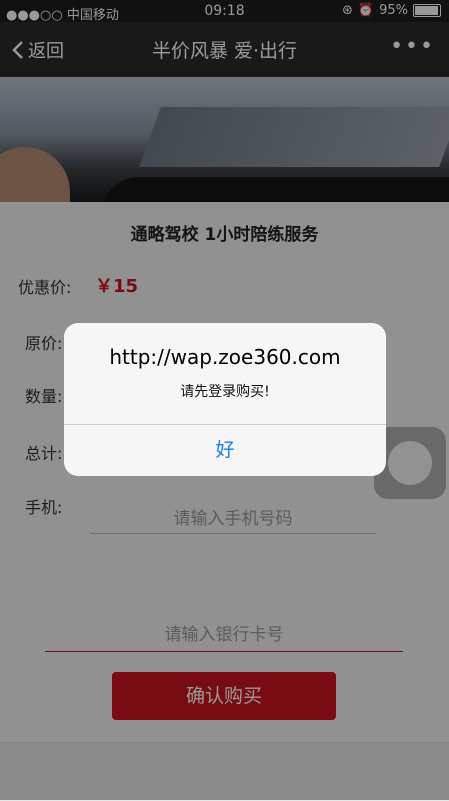 This screenshot has width=449, height=801. What do you see at coordinates (225, 450) in the screenshot?
I see `alert-ok-button: 好` at bounding box center [225, 450].